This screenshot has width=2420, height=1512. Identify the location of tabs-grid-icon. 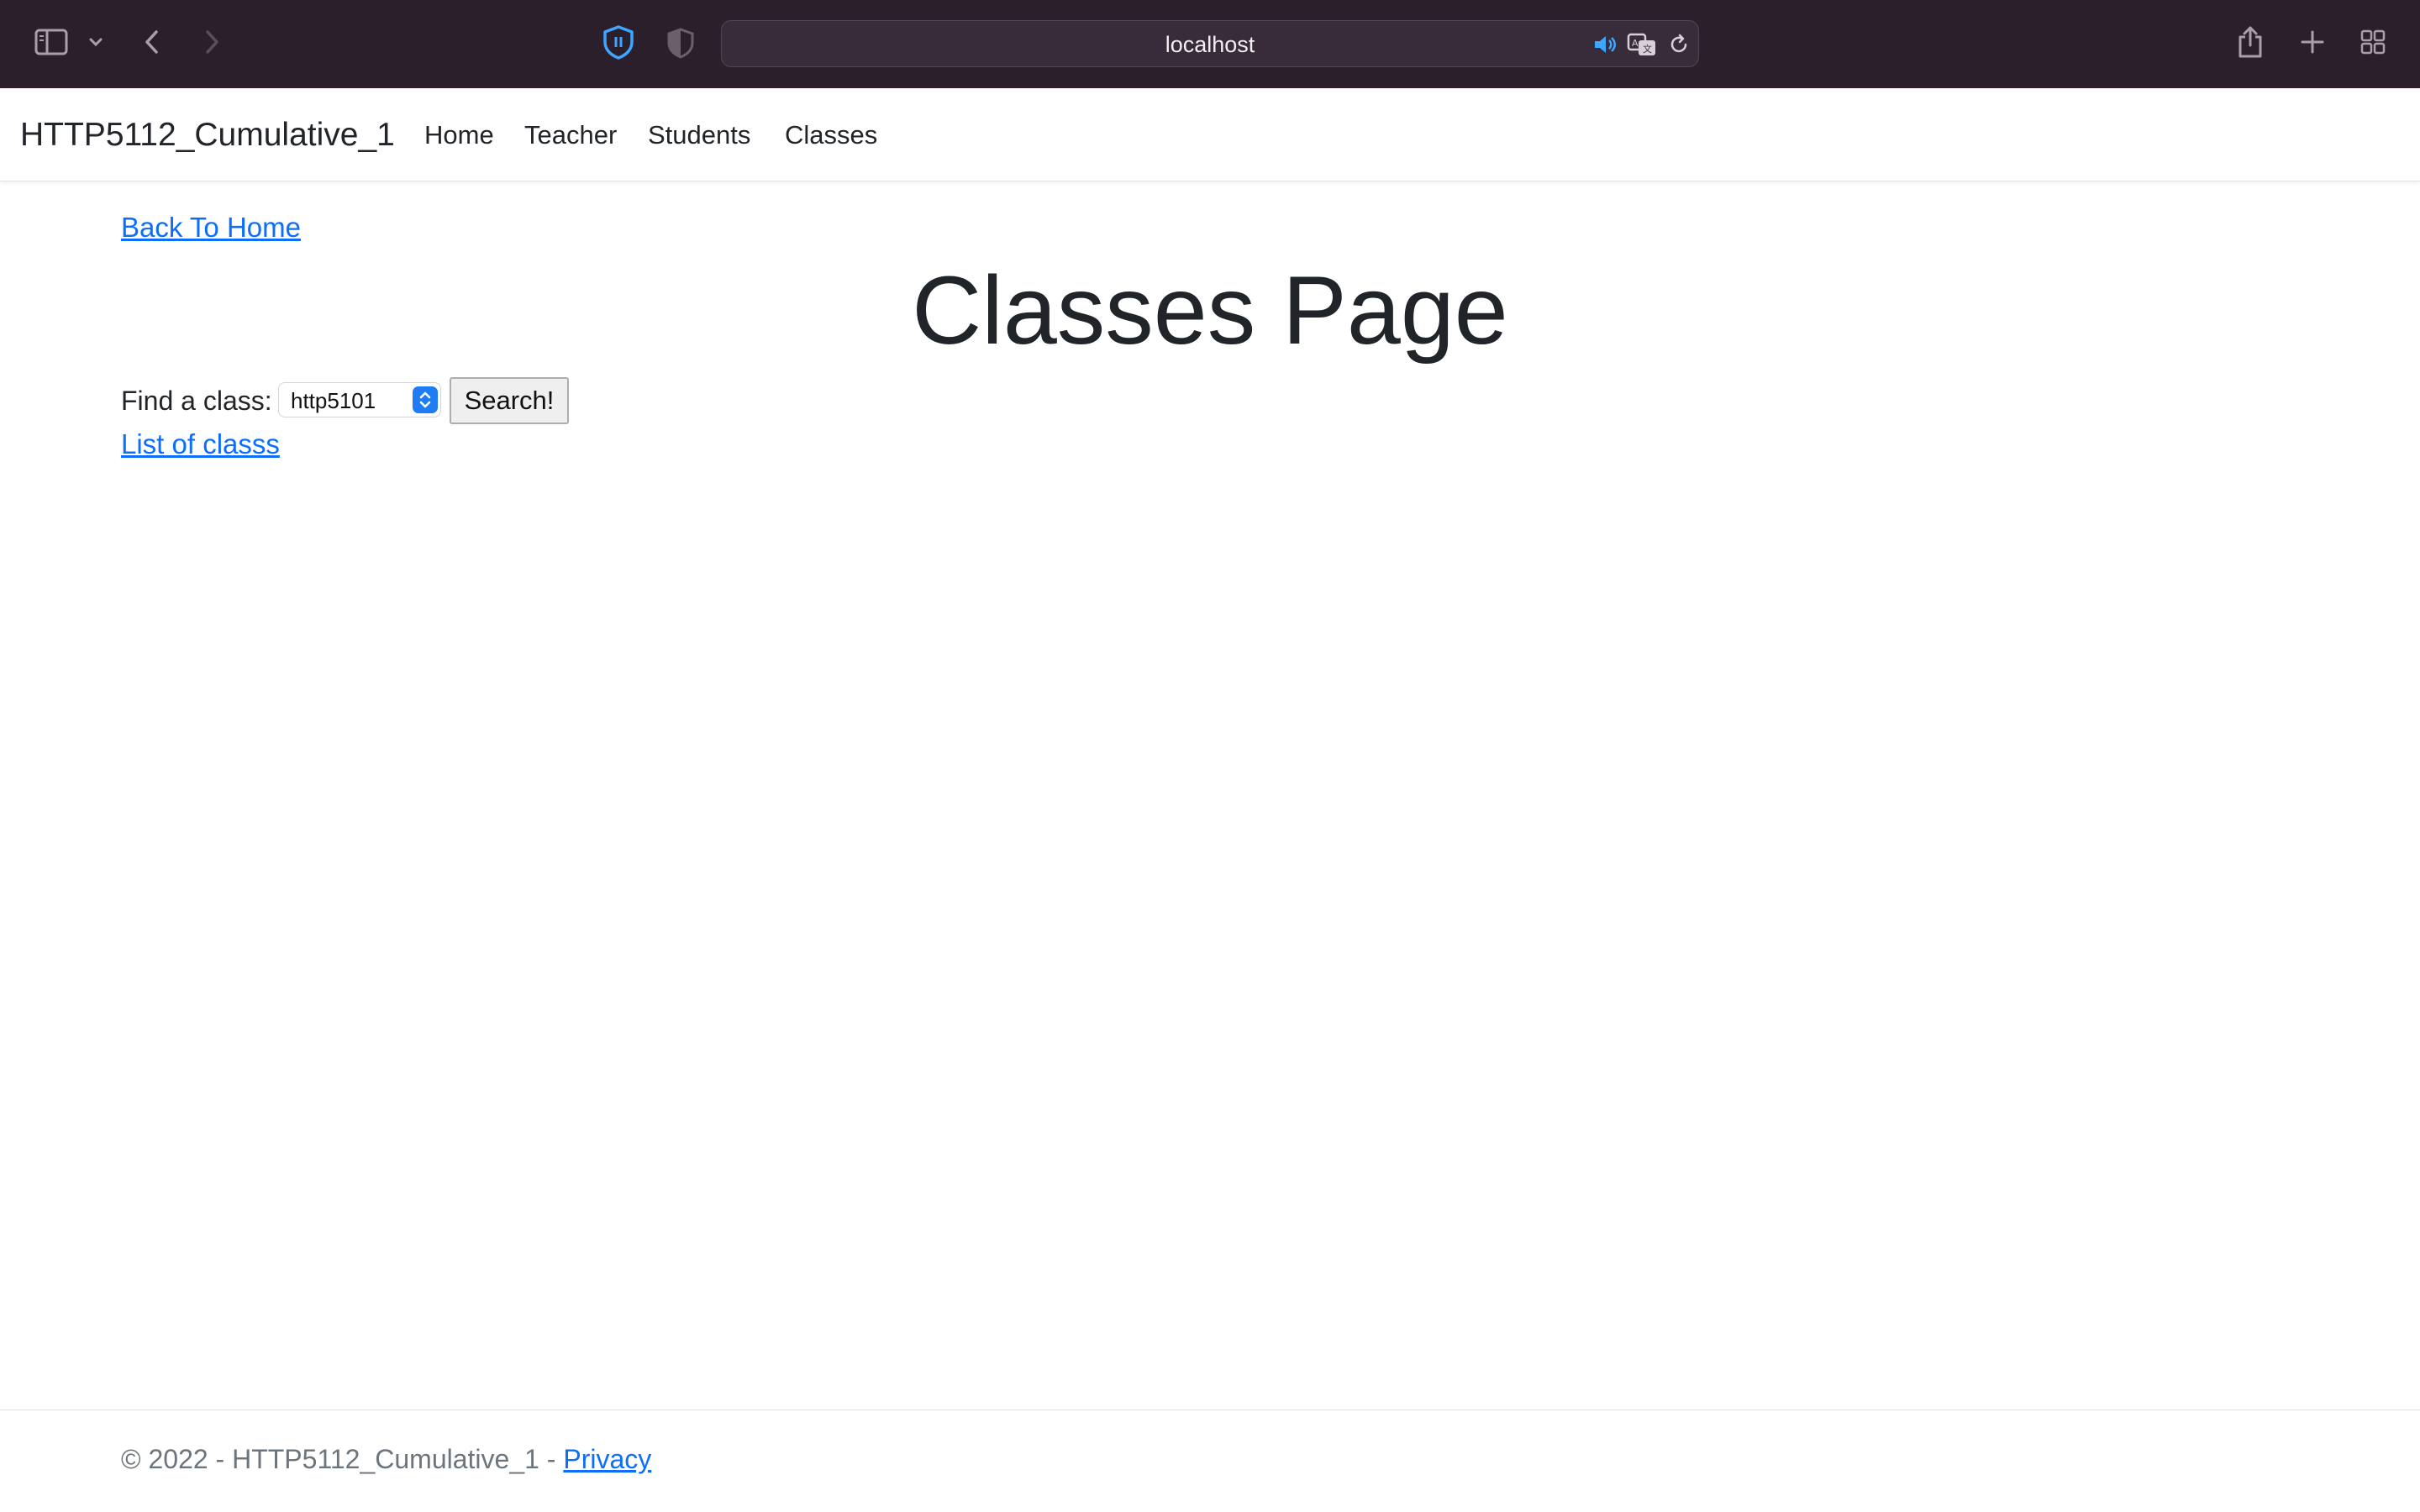
(2373, 42).